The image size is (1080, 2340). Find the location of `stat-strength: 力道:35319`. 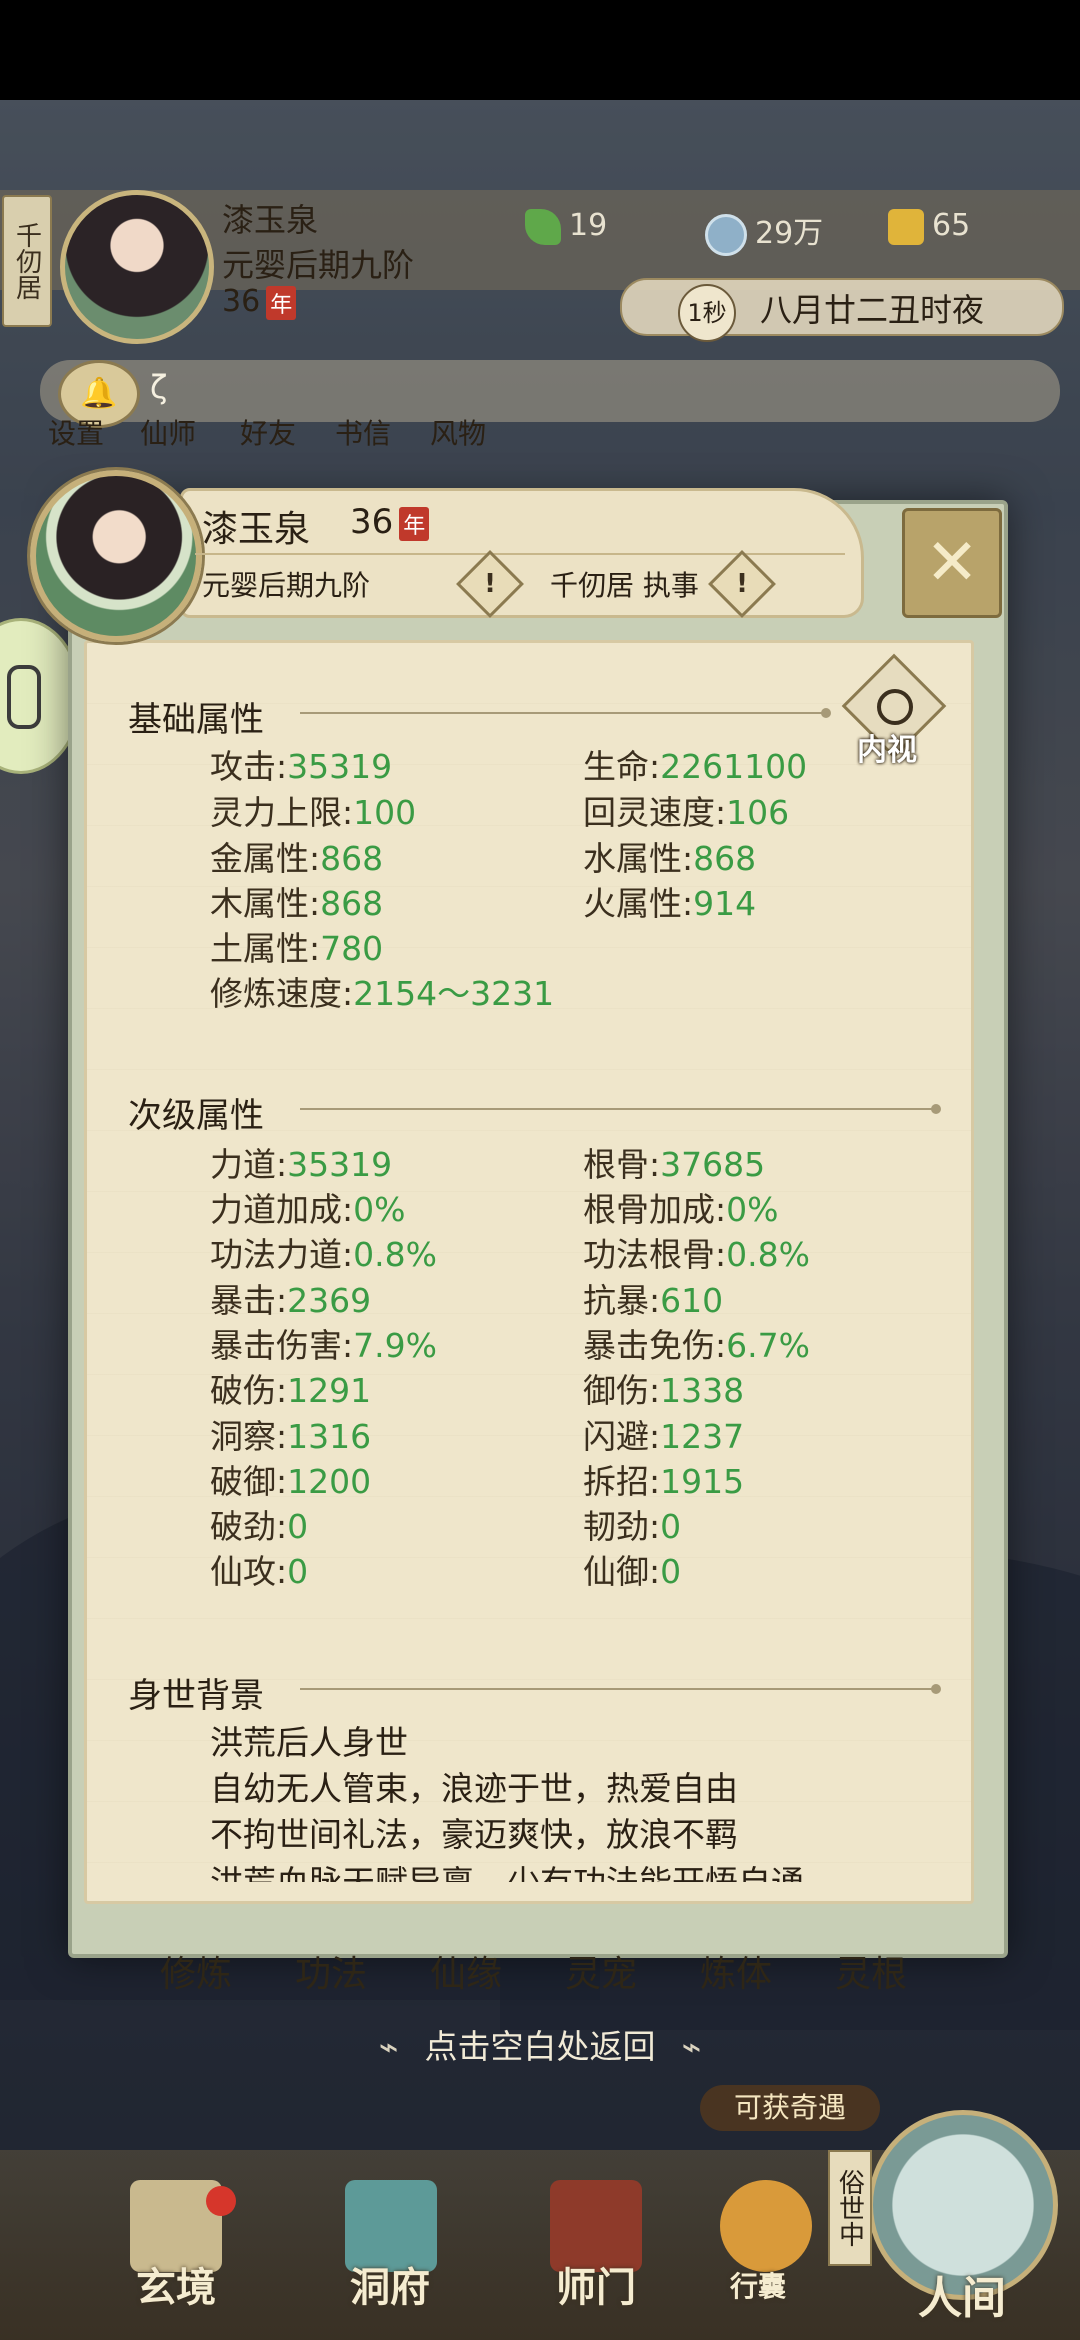

stat-strength: 力道:35319 is located at coordinates (301, 1164).